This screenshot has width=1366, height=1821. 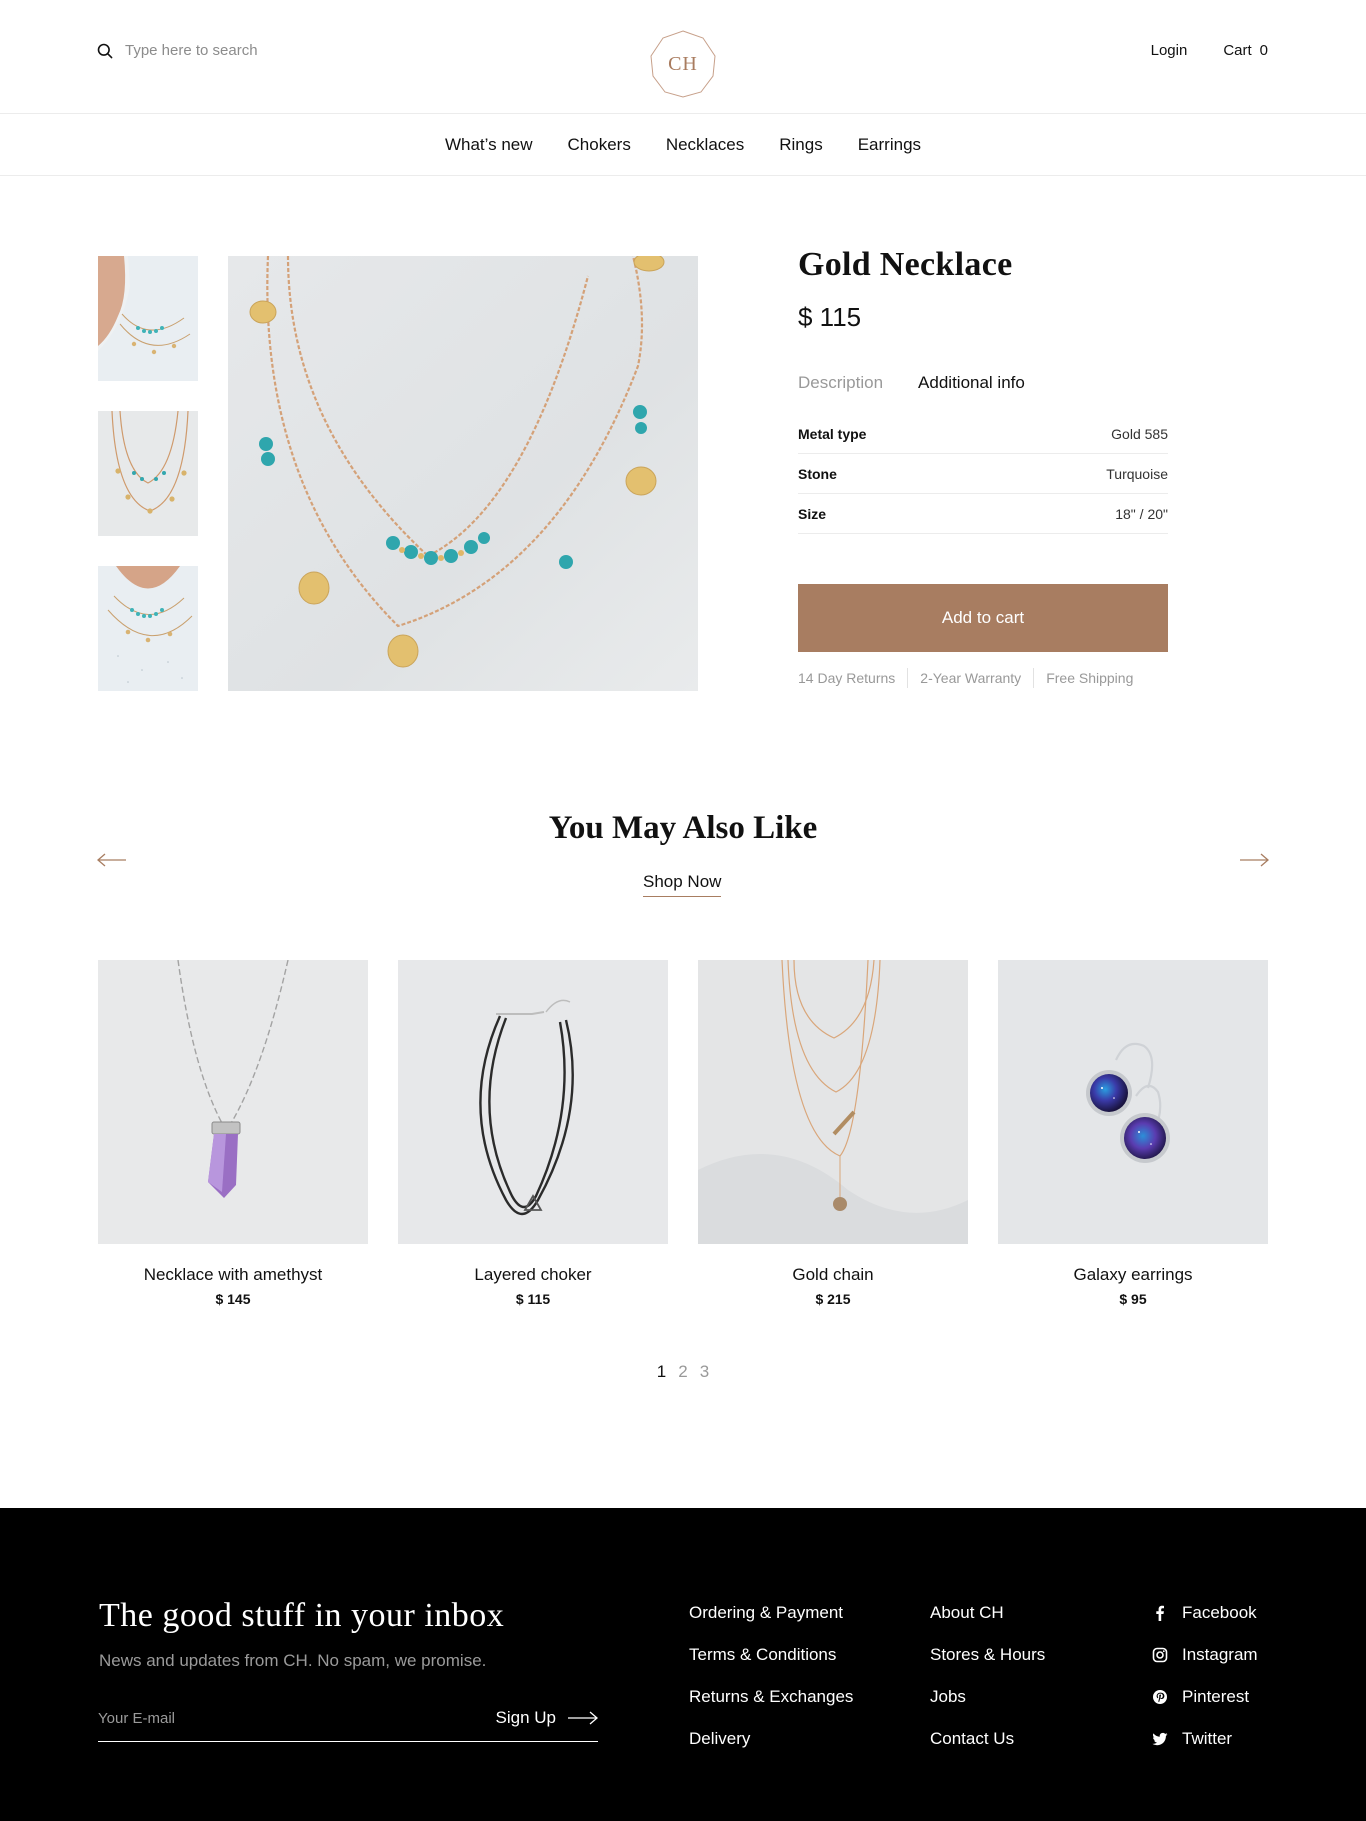 What do you see at coordinates (705, 145) in the screenshot?
I see `nav-item-necklaces: Necklaces` at bounding box center [705, 145].